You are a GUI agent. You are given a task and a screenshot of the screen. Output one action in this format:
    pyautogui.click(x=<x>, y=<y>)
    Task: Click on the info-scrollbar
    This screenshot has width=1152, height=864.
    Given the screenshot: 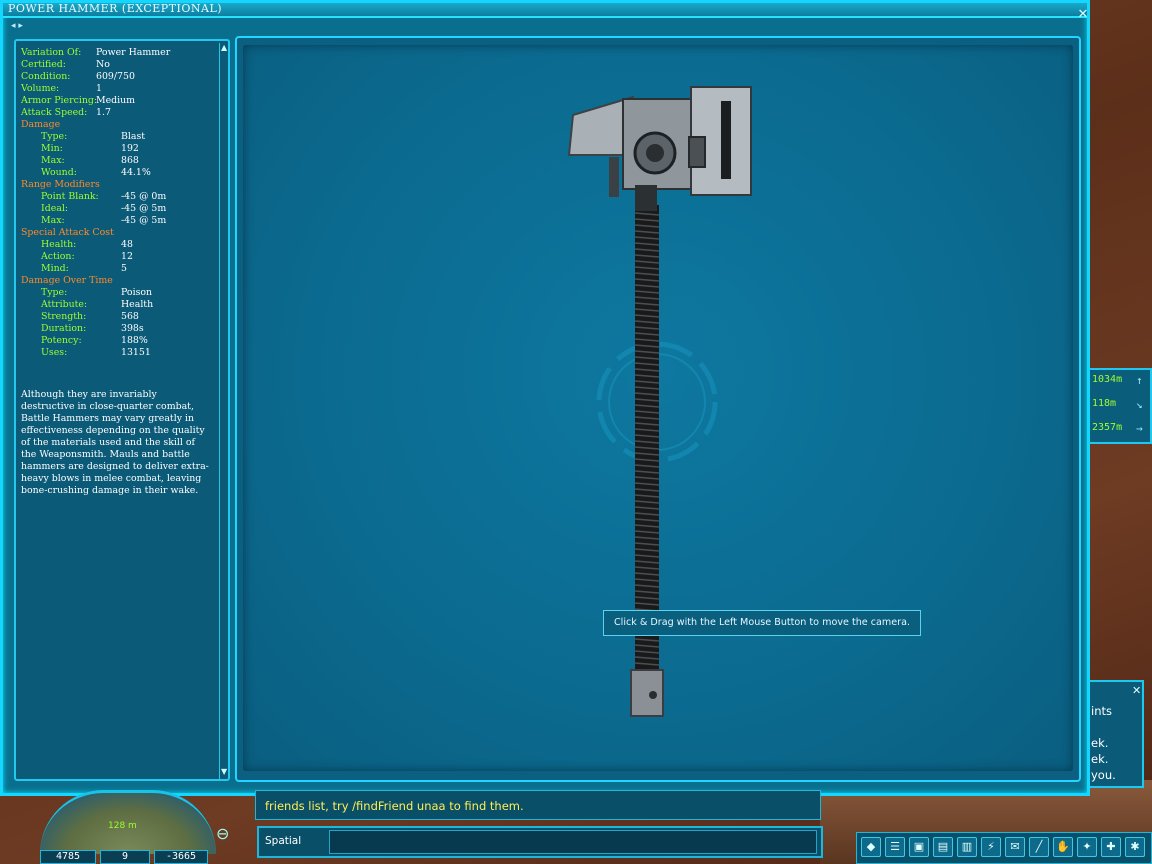 What is the action you would take?
    pyautogui.click(x=223, y=411)
    